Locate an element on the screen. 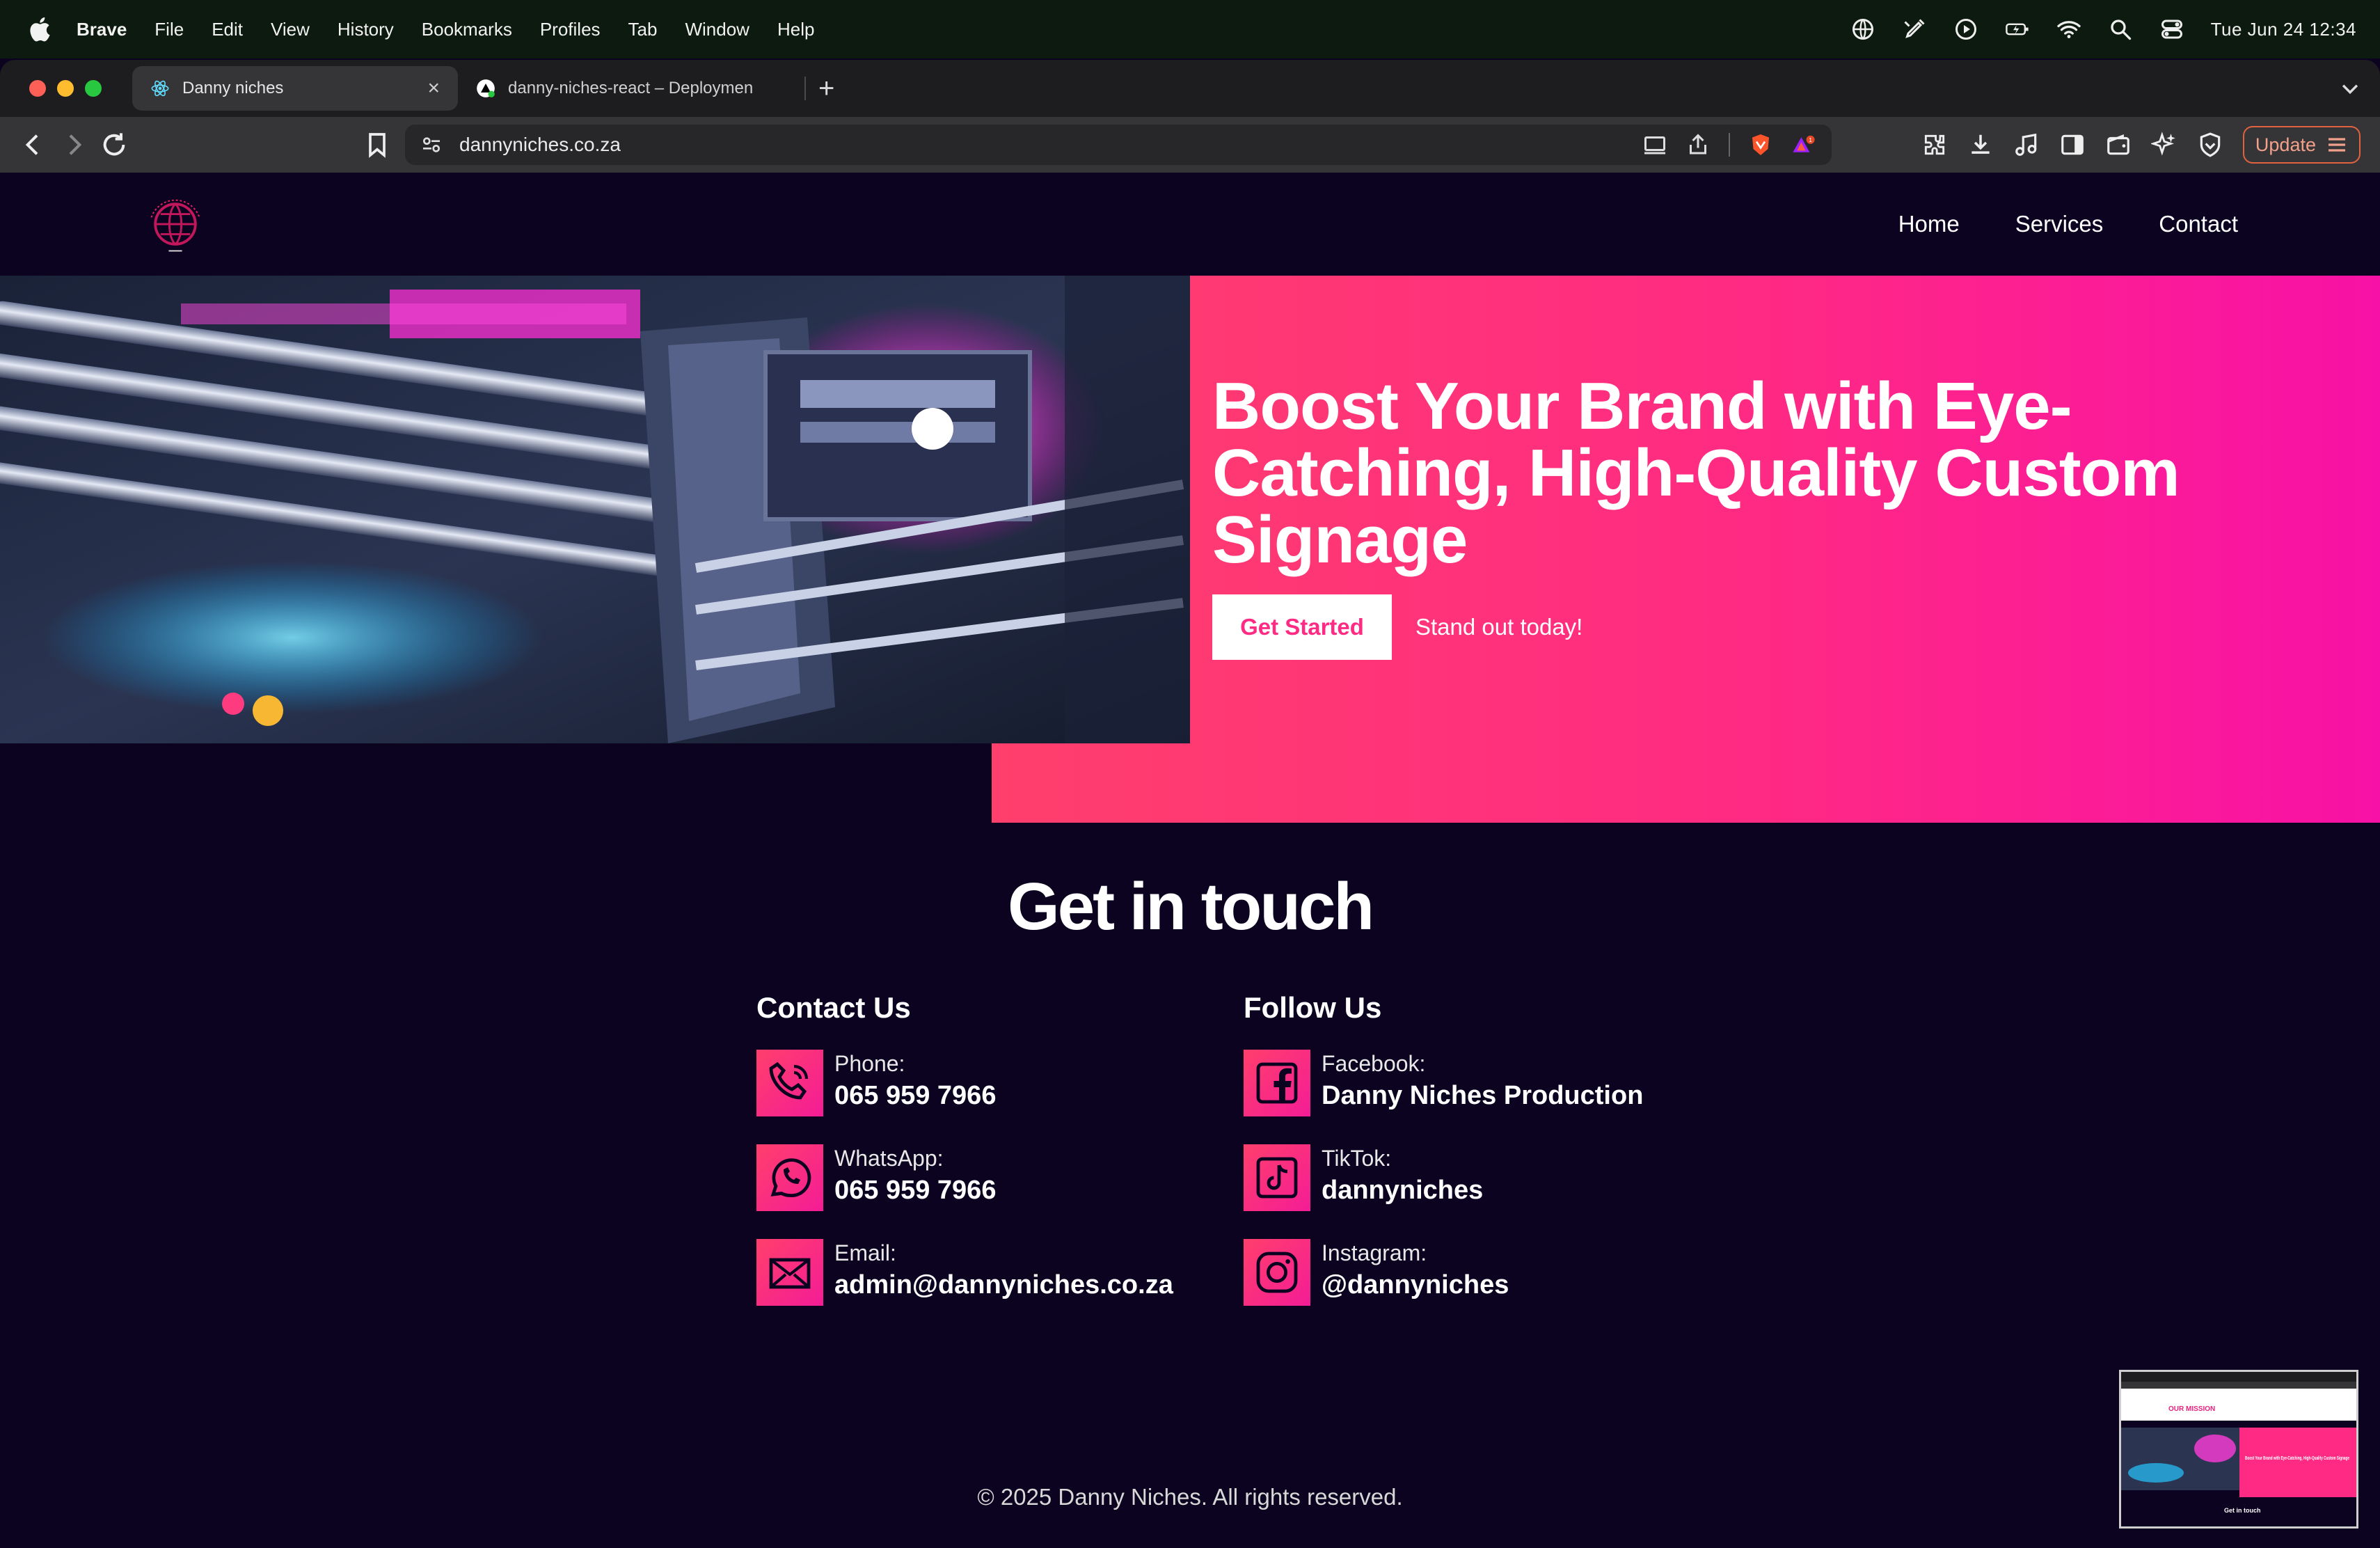  globe-status-icon is located at coordinates (1862, 29).